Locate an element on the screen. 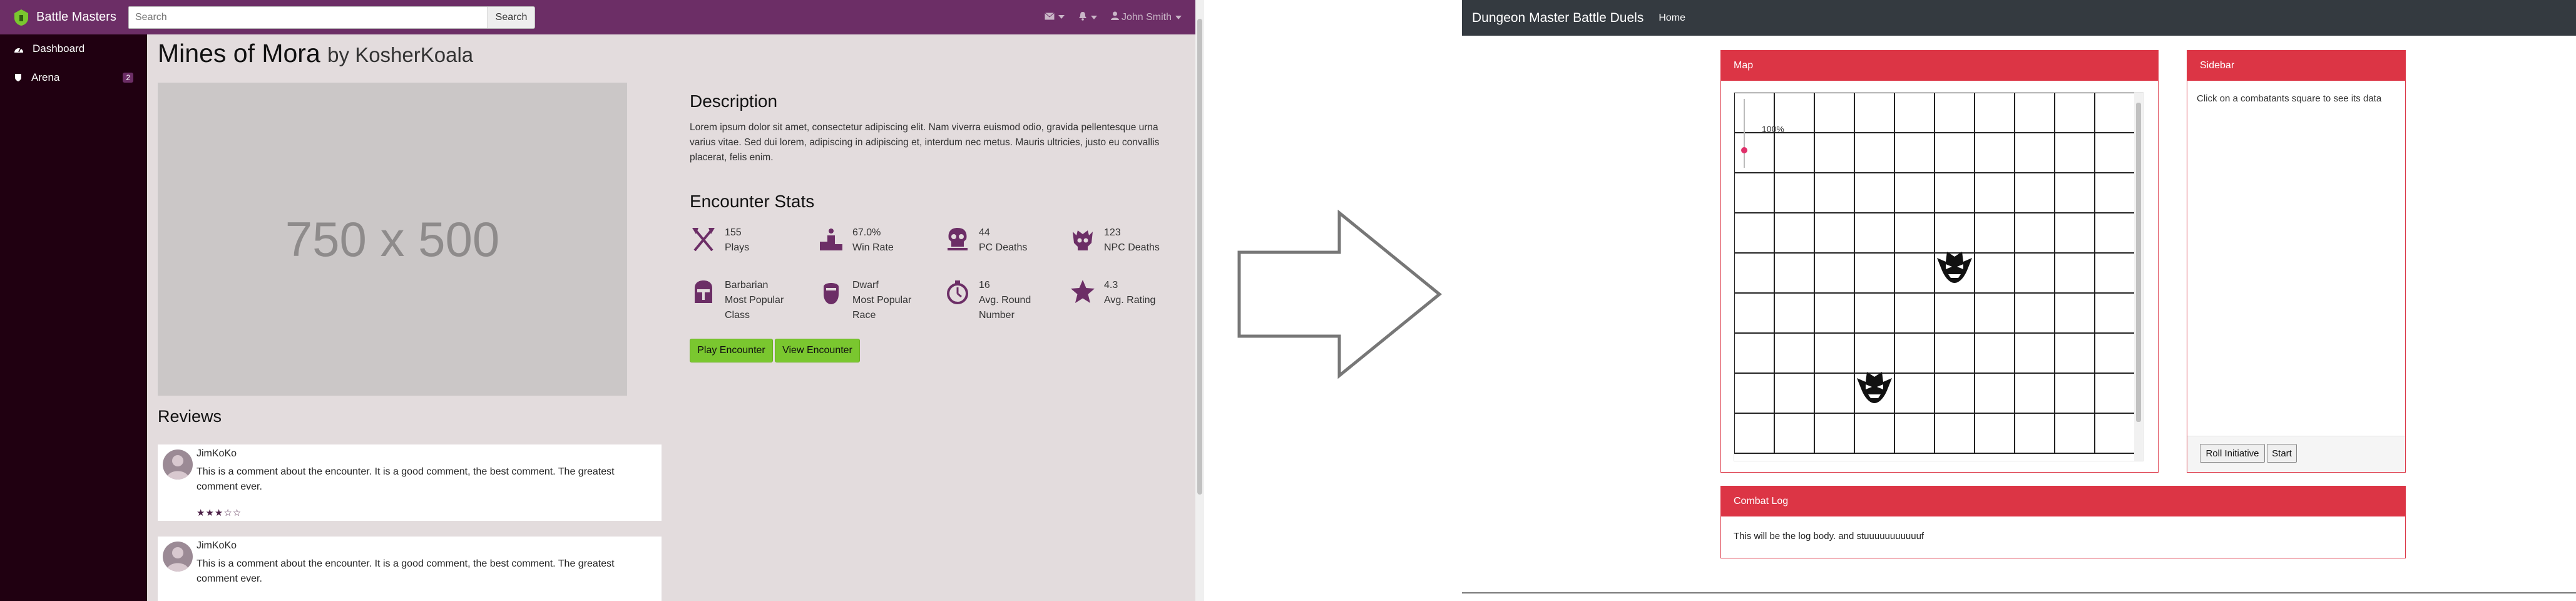  stat-popular-class: Barbarian Most Popular Class is located at coordinates (749, 300).